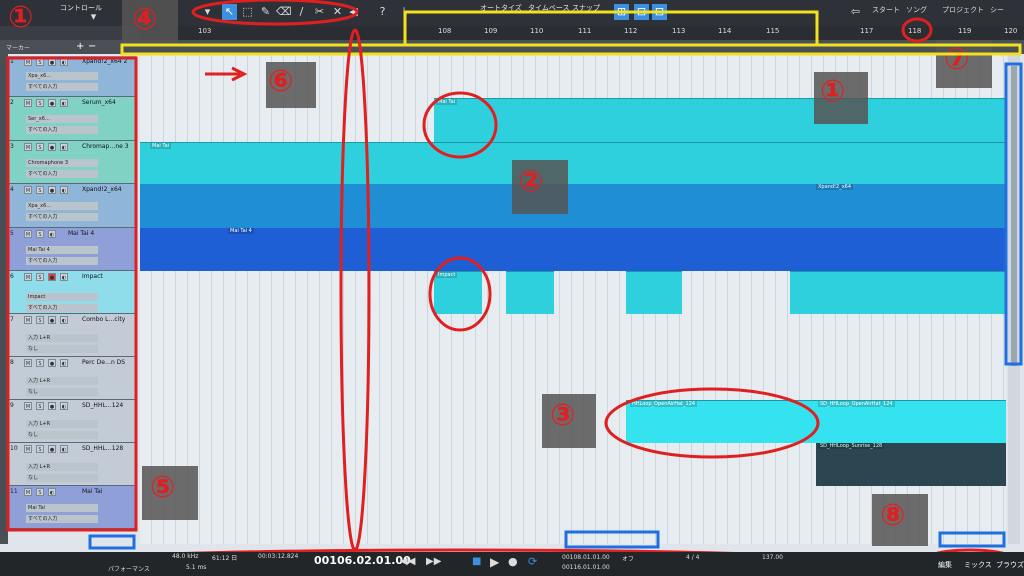 The image size is (1024, 576). What do you see at coordinates (712, 423) in the screenshot?
I see `audio-clip-highlight` at bounding box center [712, 423].